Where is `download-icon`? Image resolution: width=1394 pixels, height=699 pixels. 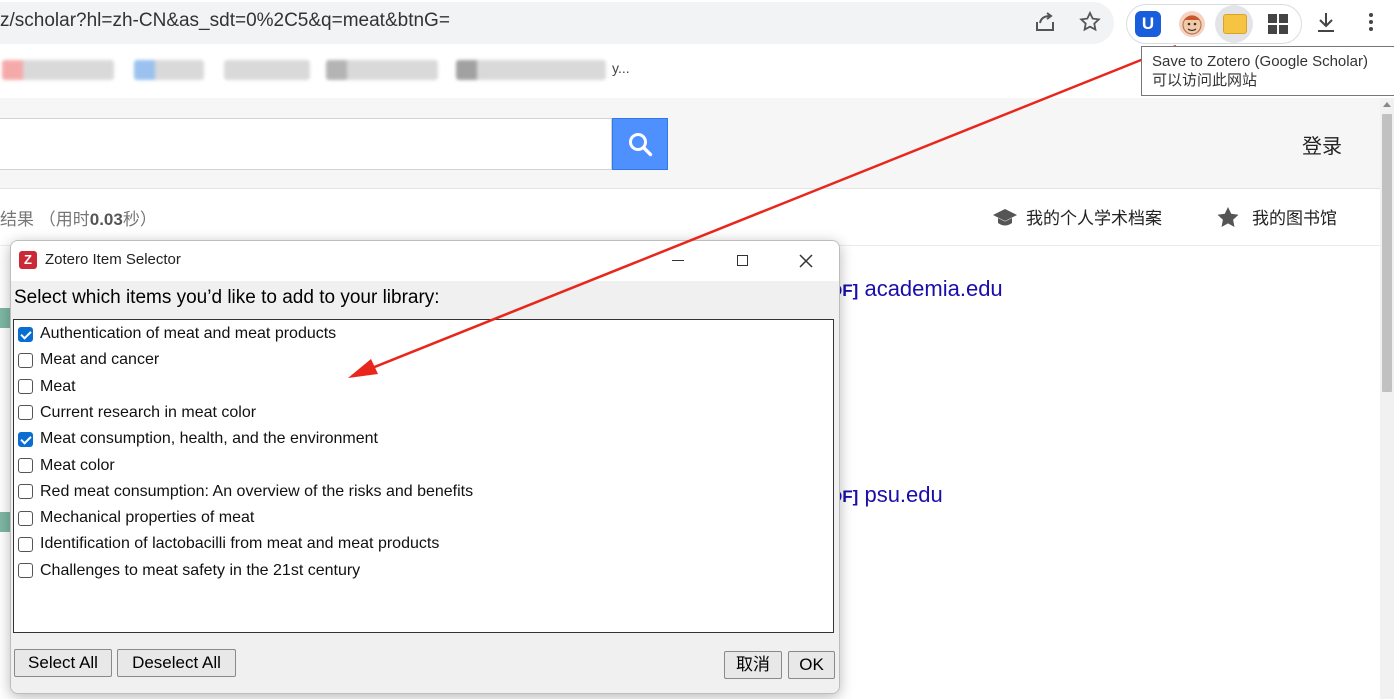
download-icon is located at coordinates (1326, 22).